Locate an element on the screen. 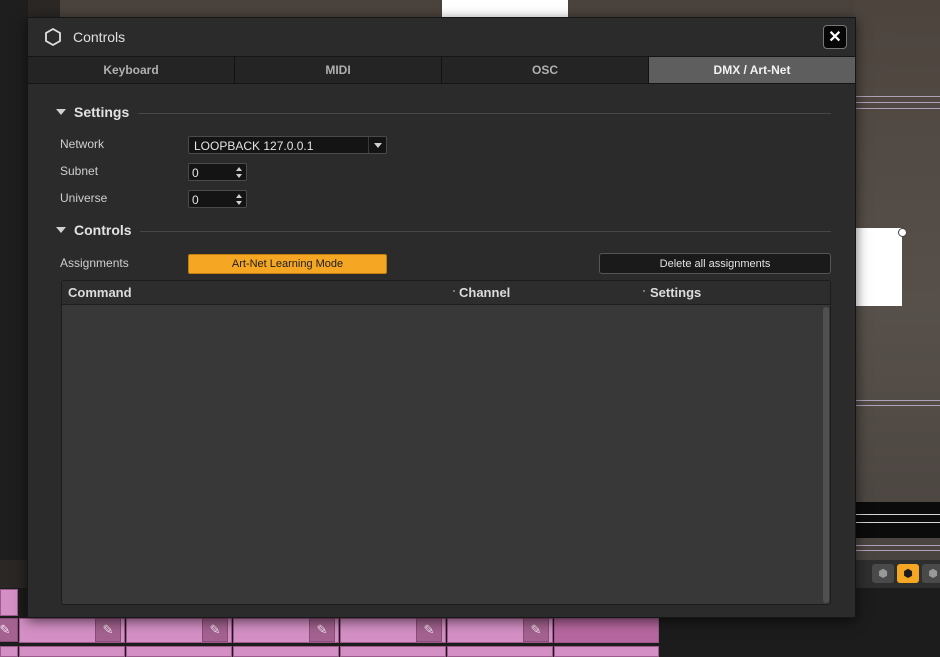  network-value: LOOPBACK 127.0.0.1 is located at coordinates (254, 146).